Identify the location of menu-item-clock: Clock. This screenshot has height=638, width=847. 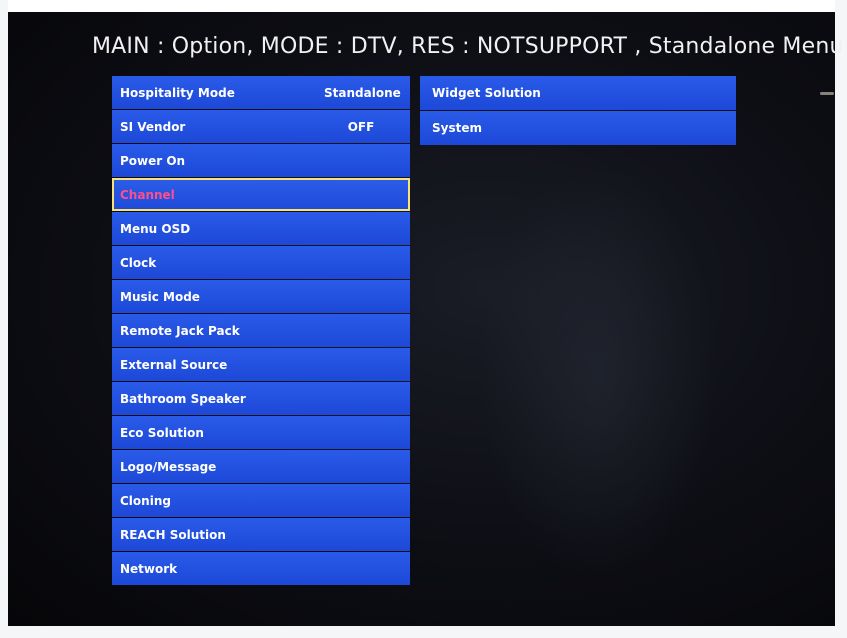
(261, 262).